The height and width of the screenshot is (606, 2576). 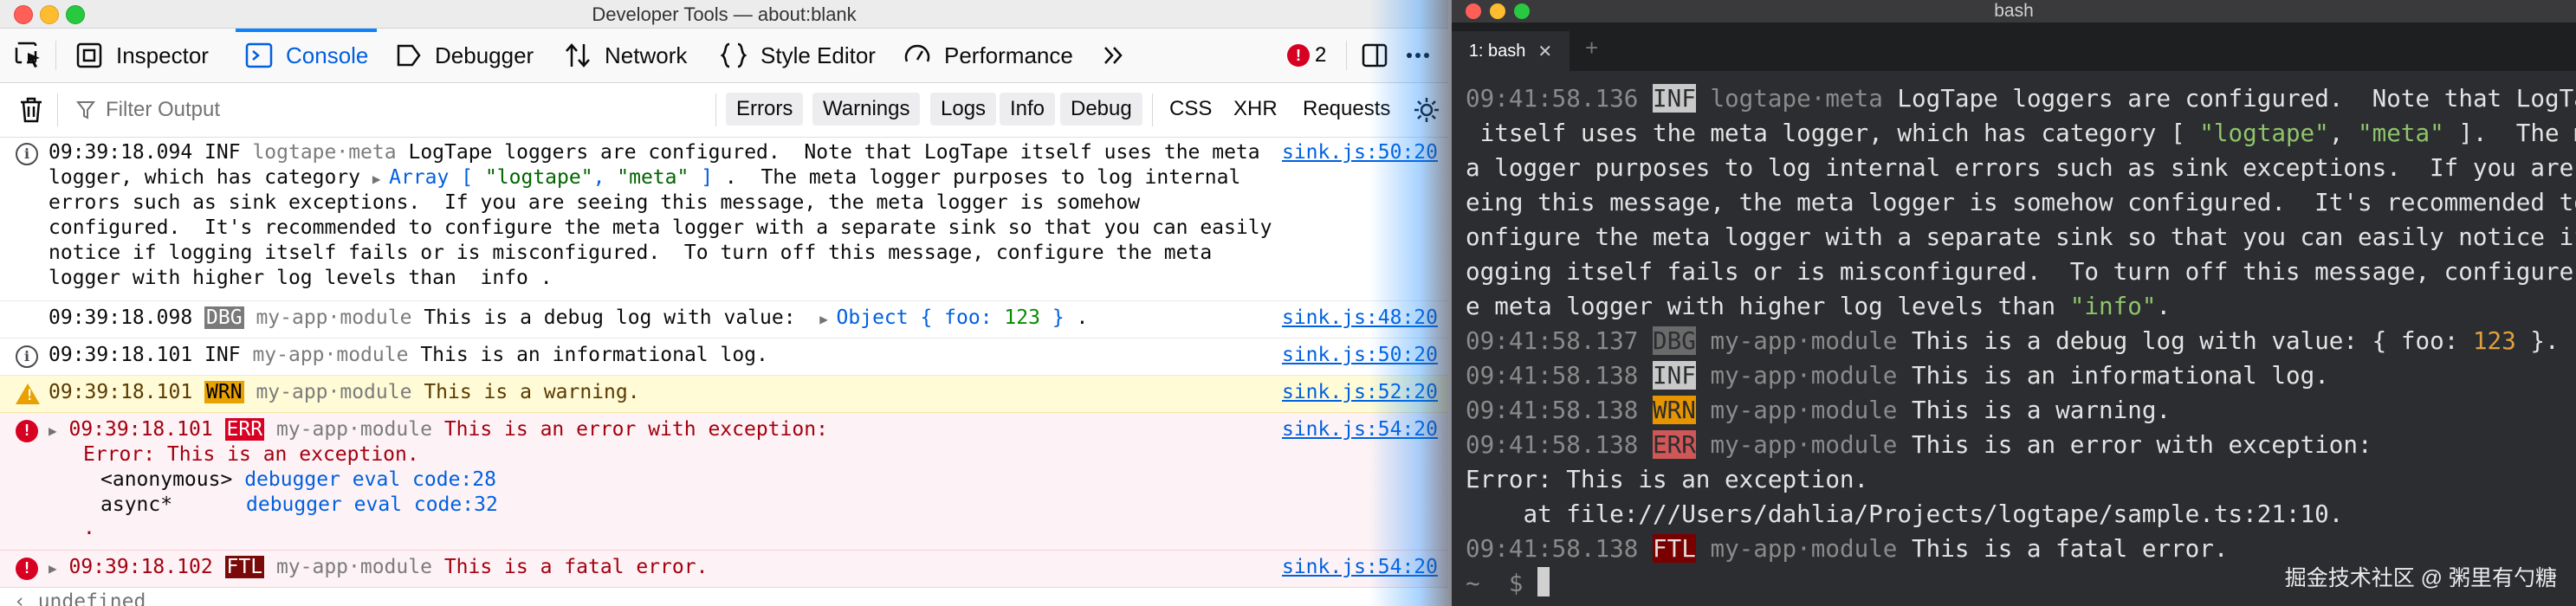 What do you see at coordinates (594, 355) in the screenshot?
I see `log-text: This is an informational log.` at bounding box center [594, 355].